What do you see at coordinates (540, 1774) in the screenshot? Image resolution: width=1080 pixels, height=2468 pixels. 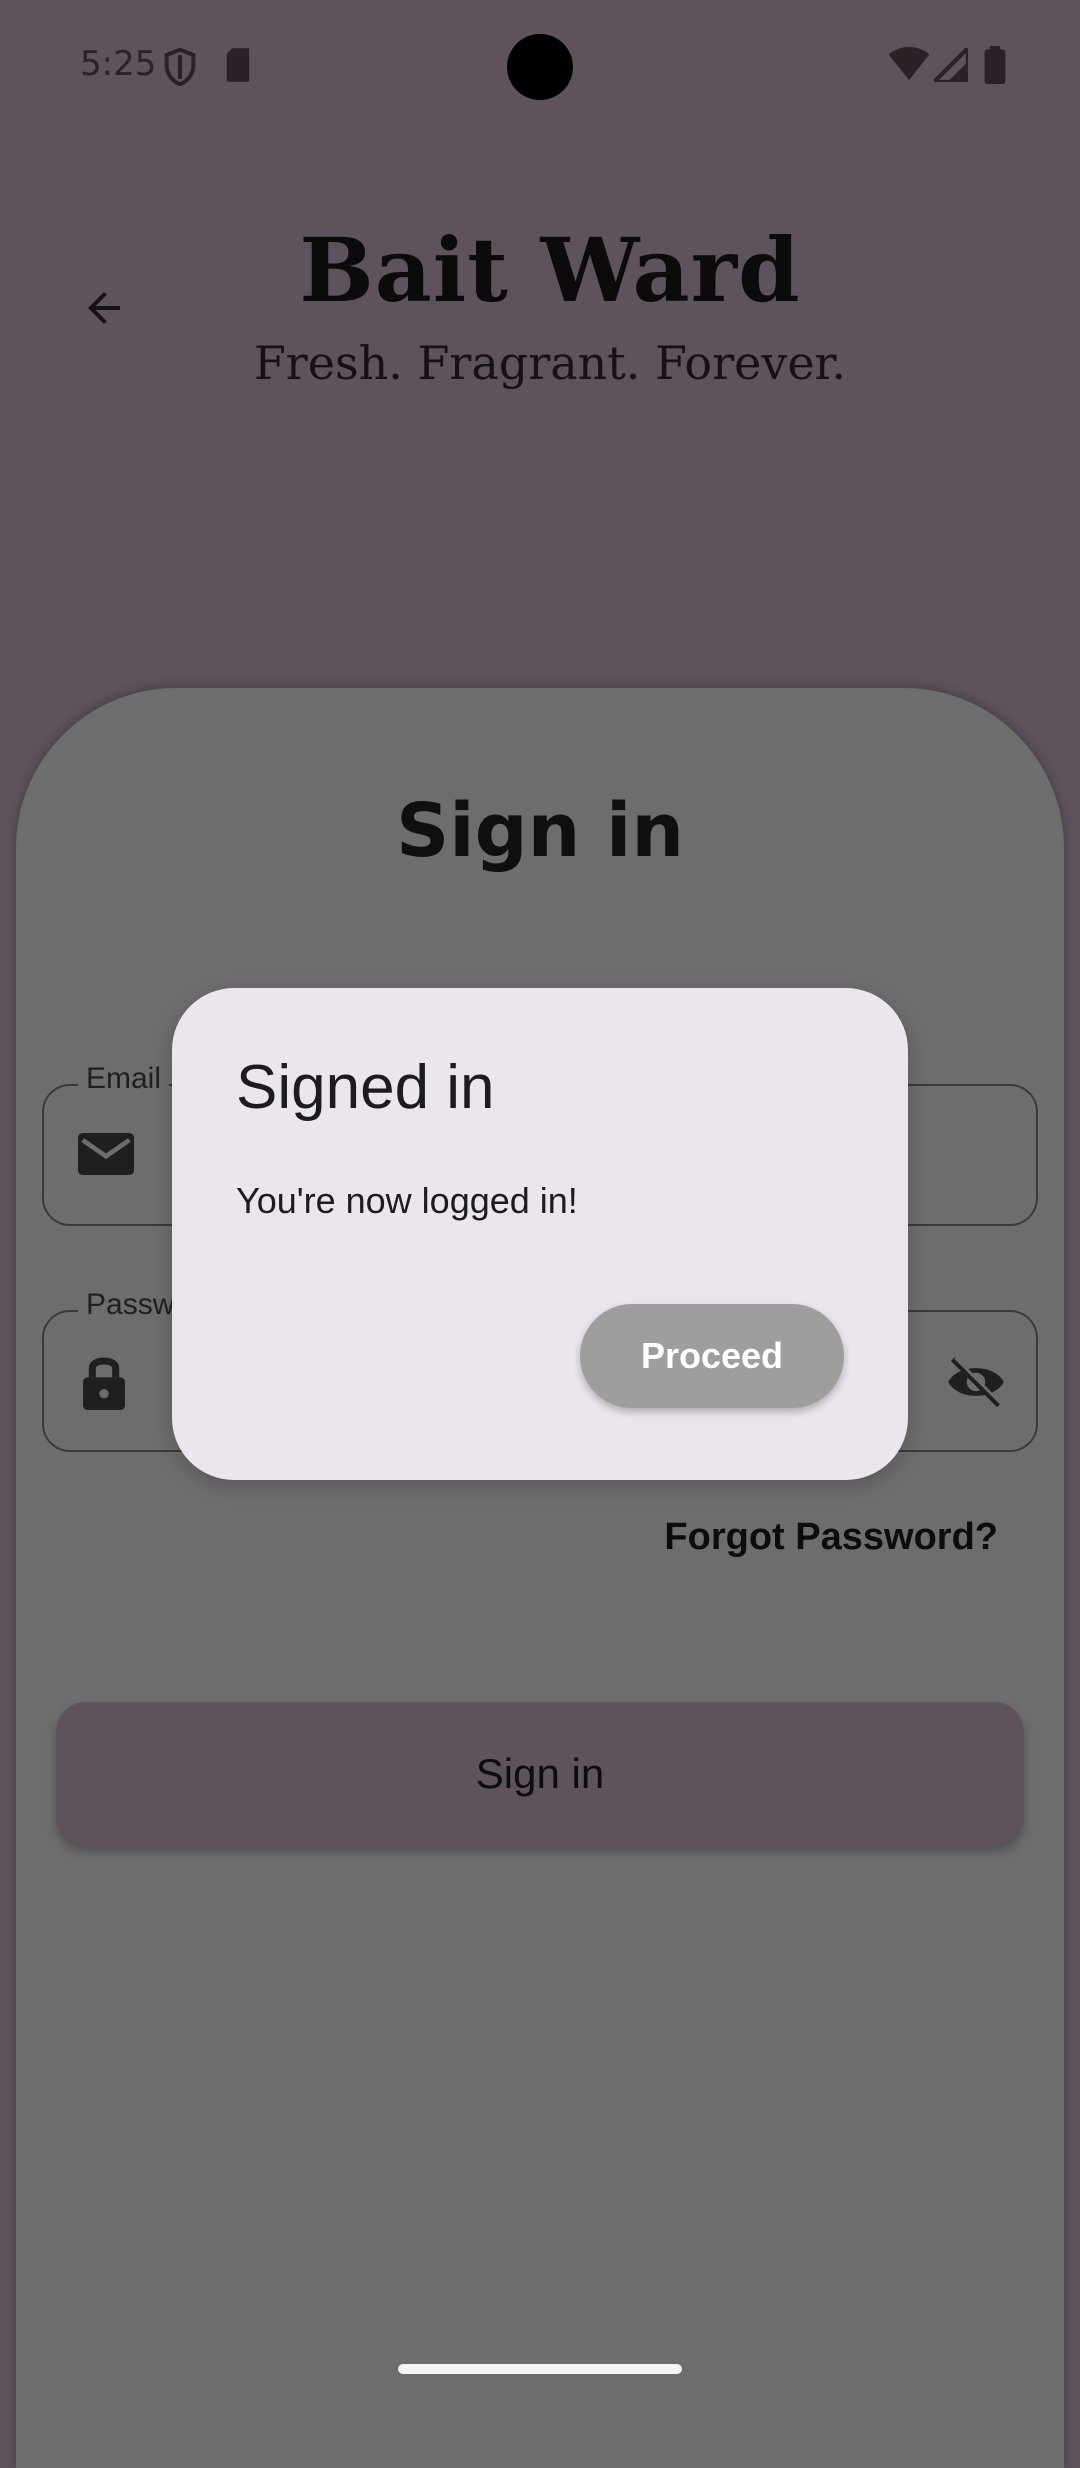 I see `signin-button: Sign in` at bounding box center [540, 1774].